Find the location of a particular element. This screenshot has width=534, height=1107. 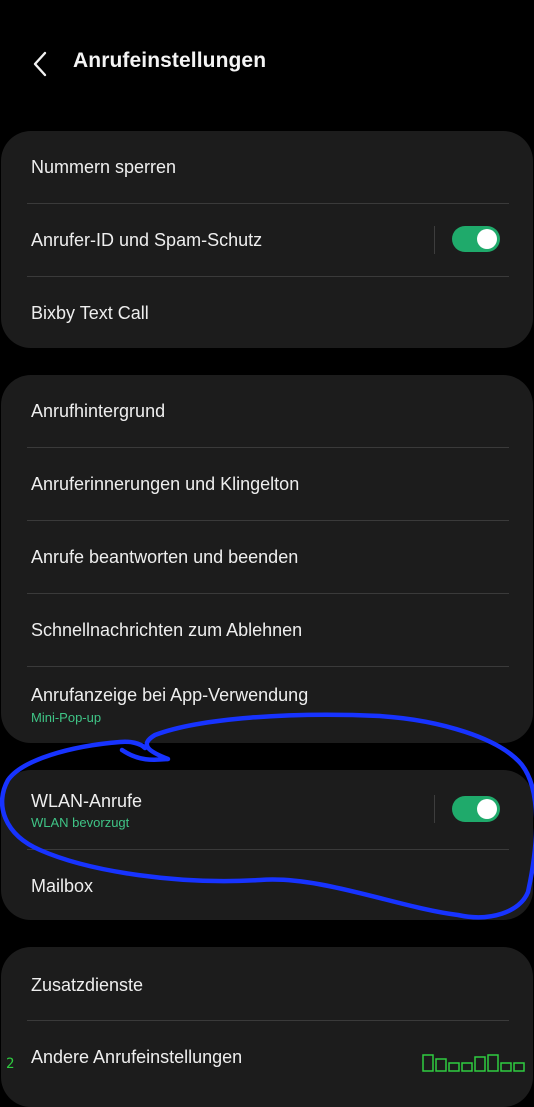

row-label: Anruferinnerungen und Klingelton is located at coordinates (165, 484).